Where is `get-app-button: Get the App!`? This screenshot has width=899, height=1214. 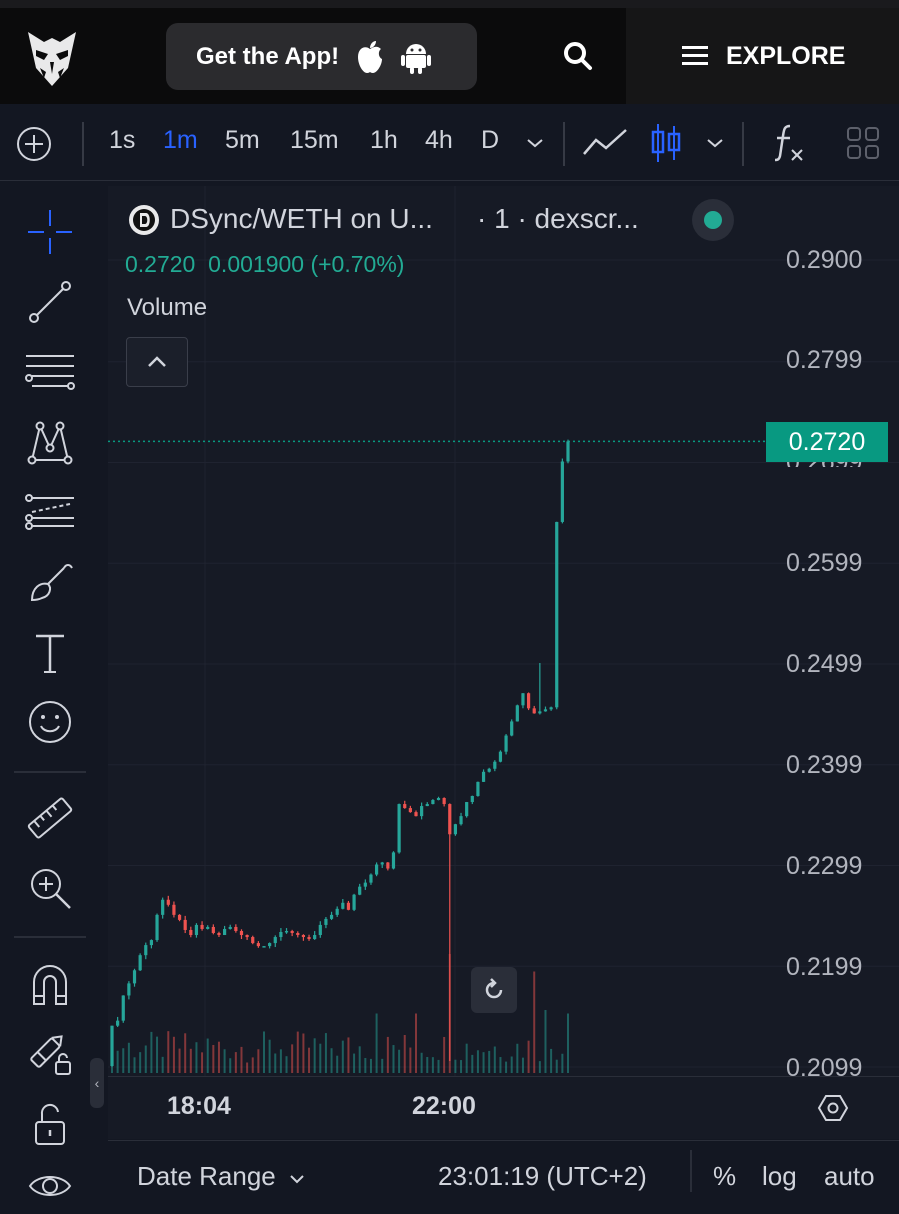
get-app-button: Get the App! is located at coordinates (321, 56).